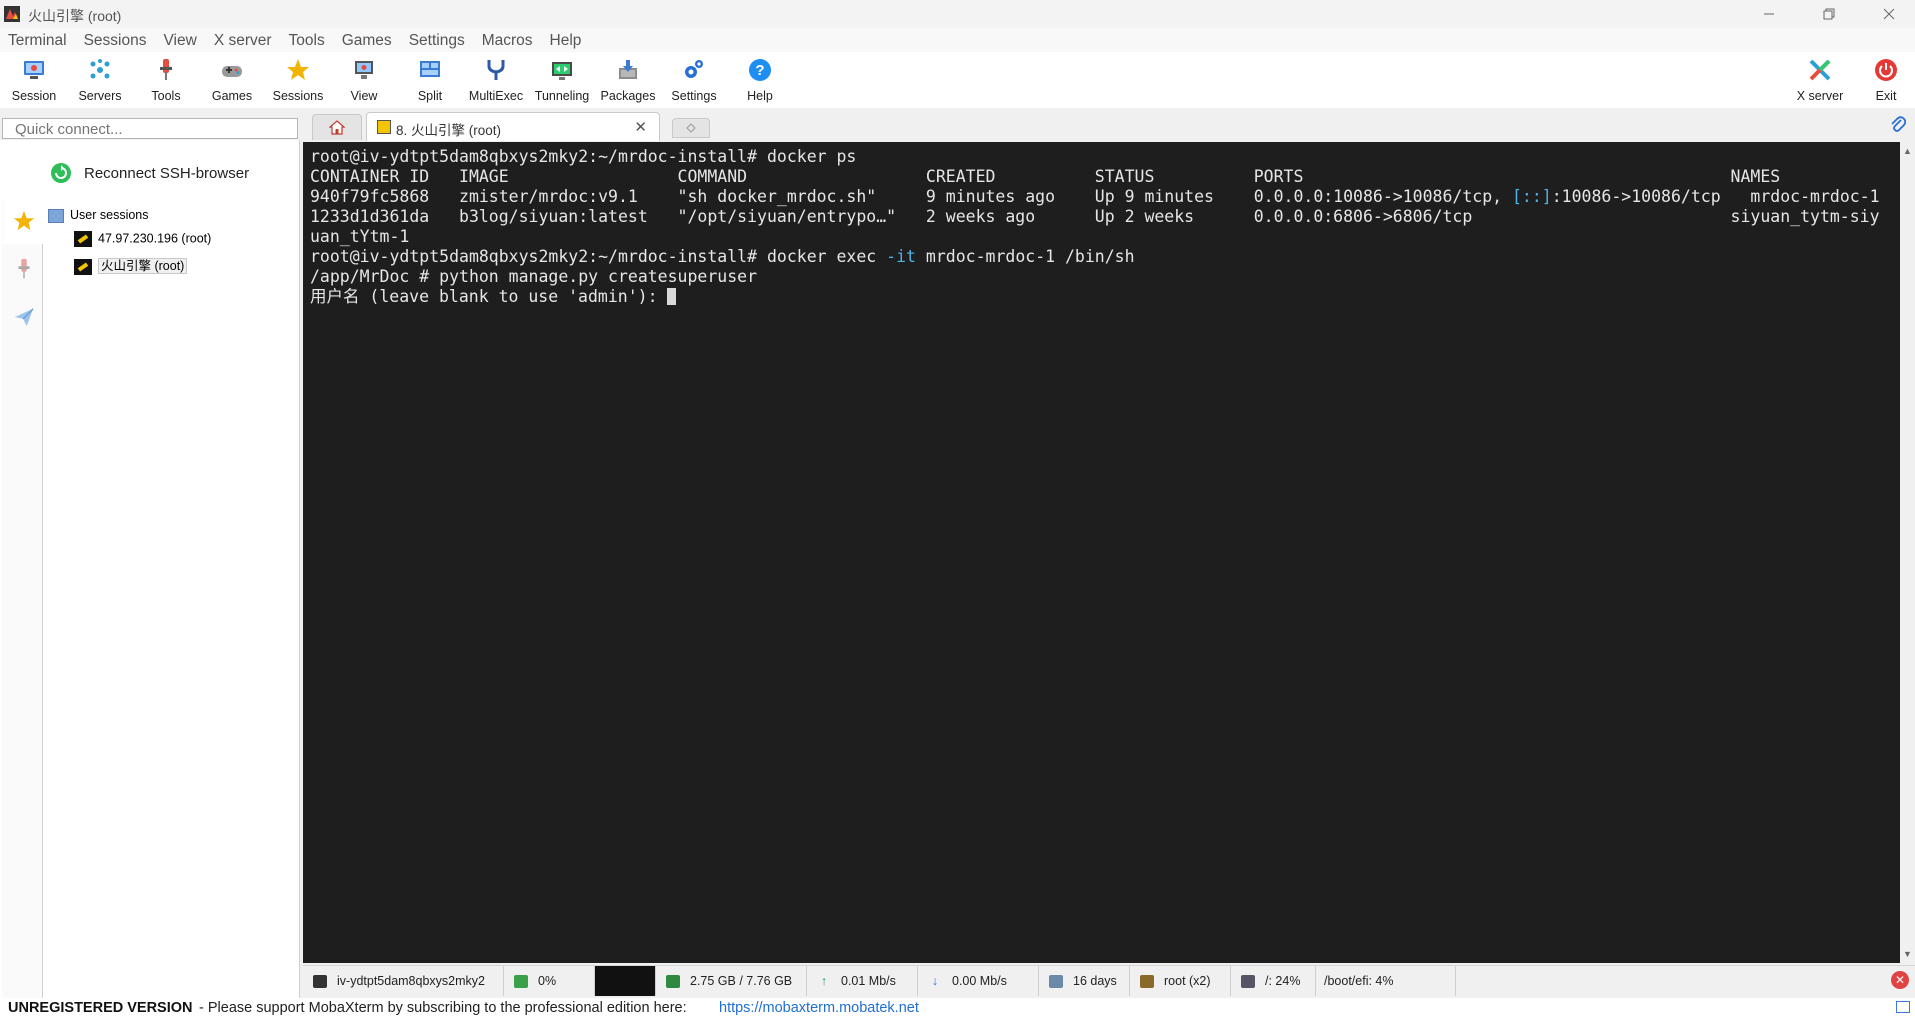  What do you see at coordinates (760, 96) in the screenshot?
I see `help-label: Help` at bounding box center [760, 96].